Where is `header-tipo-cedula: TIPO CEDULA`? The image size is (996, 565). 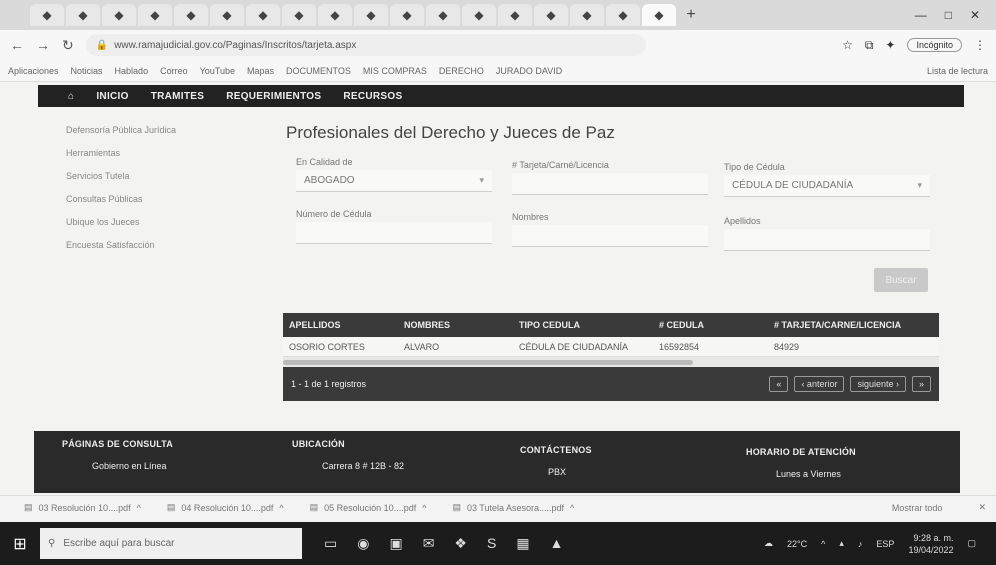 header-tipo-cedula: TIPO CEDULA is located at coordinates (583, 325).